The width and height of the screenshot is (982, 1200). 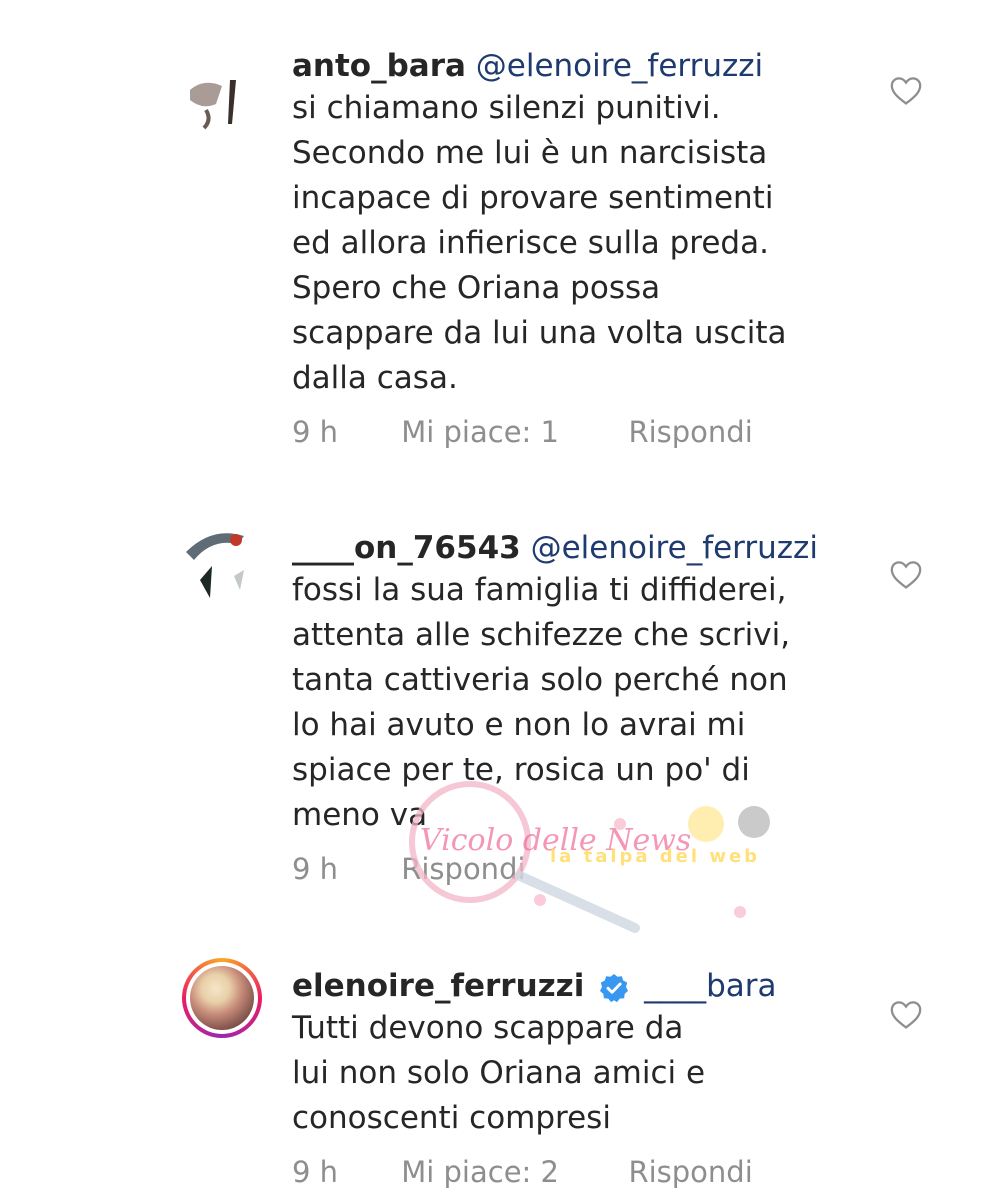 What do you see at coordinates (476, 288) in the screenshot?
I see `comment-line: Spero che Oriana possa` at bounding box center [476, 288].